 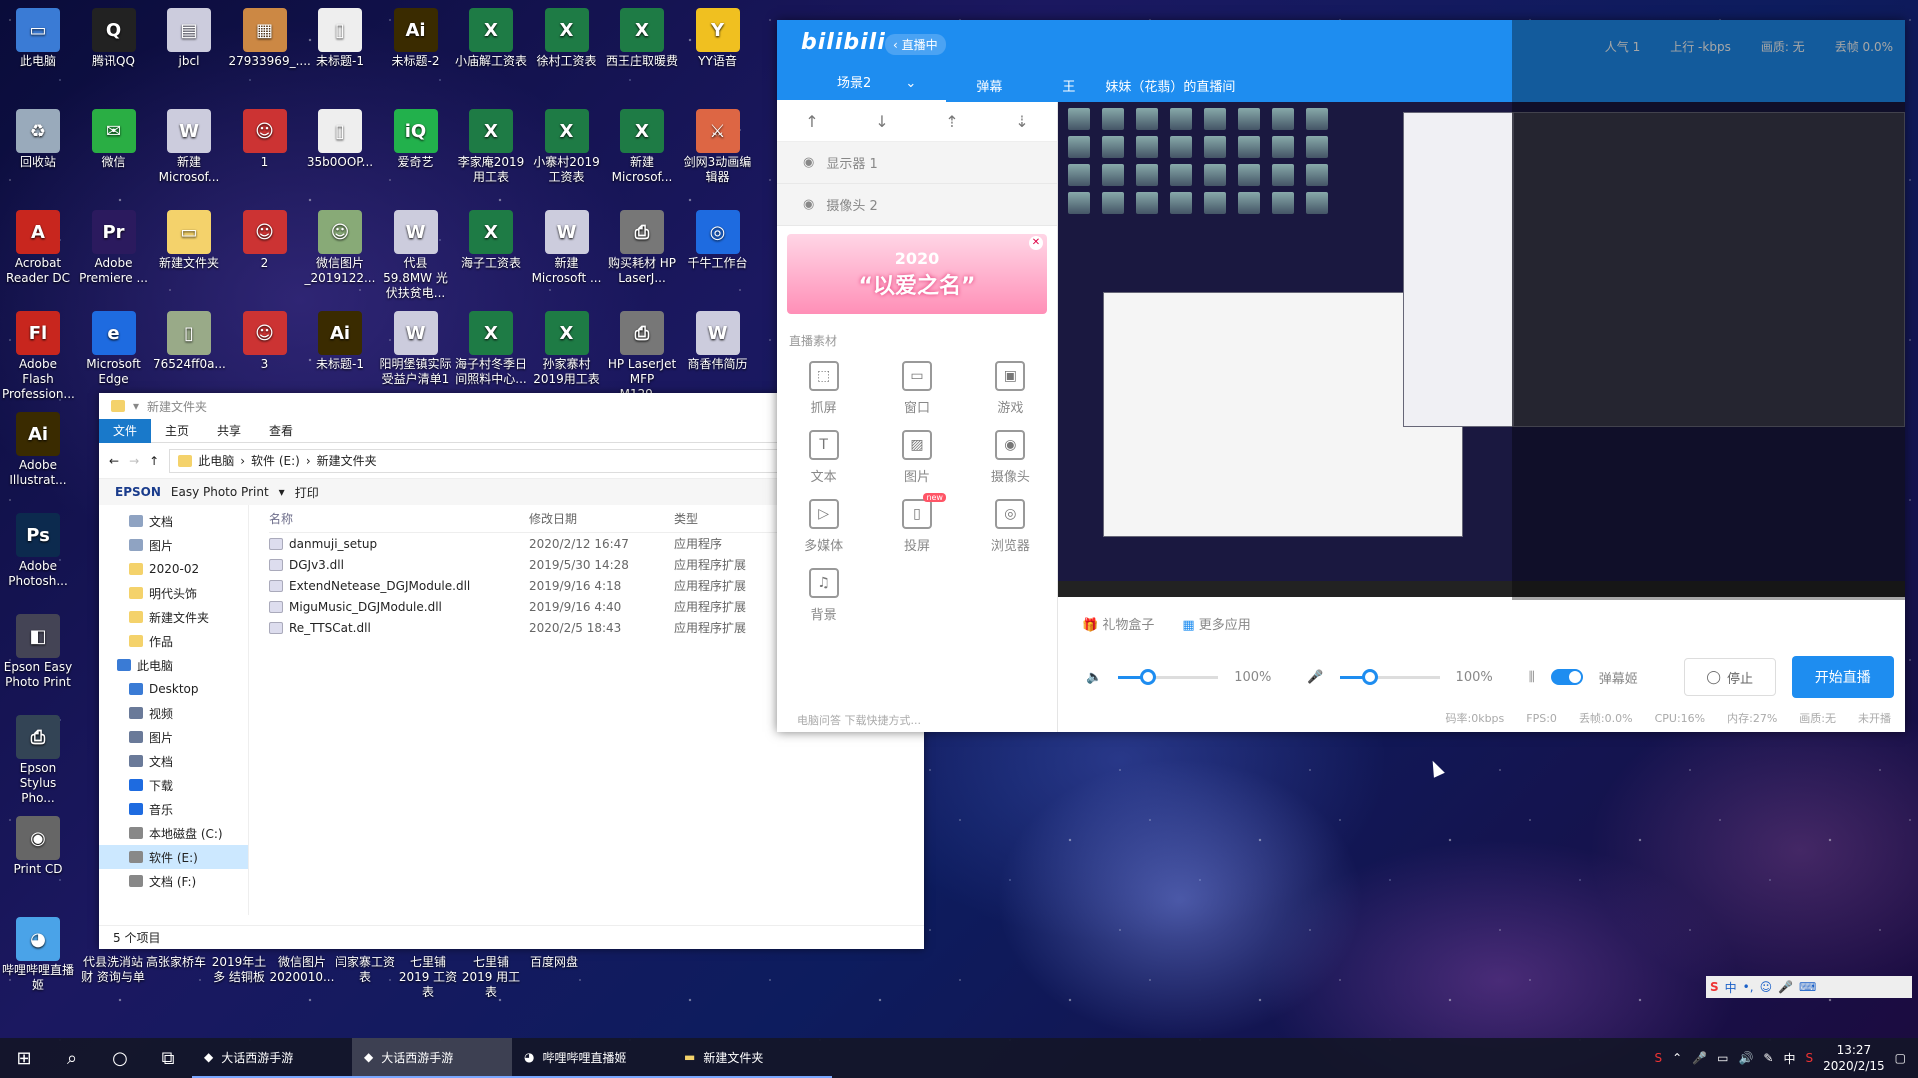 I want to click on nav-item: 明代头饰, so click(x=173, y=593).